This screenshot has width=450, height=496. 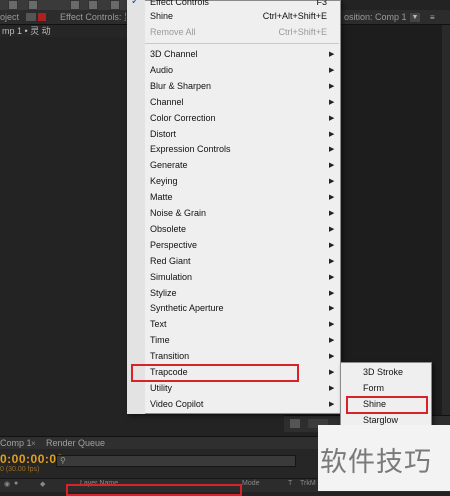 What do you see at coordinates (435, 17) in the screenshot?
I see `panel-menu-icon: ≡` at bounding box center [435, 17].